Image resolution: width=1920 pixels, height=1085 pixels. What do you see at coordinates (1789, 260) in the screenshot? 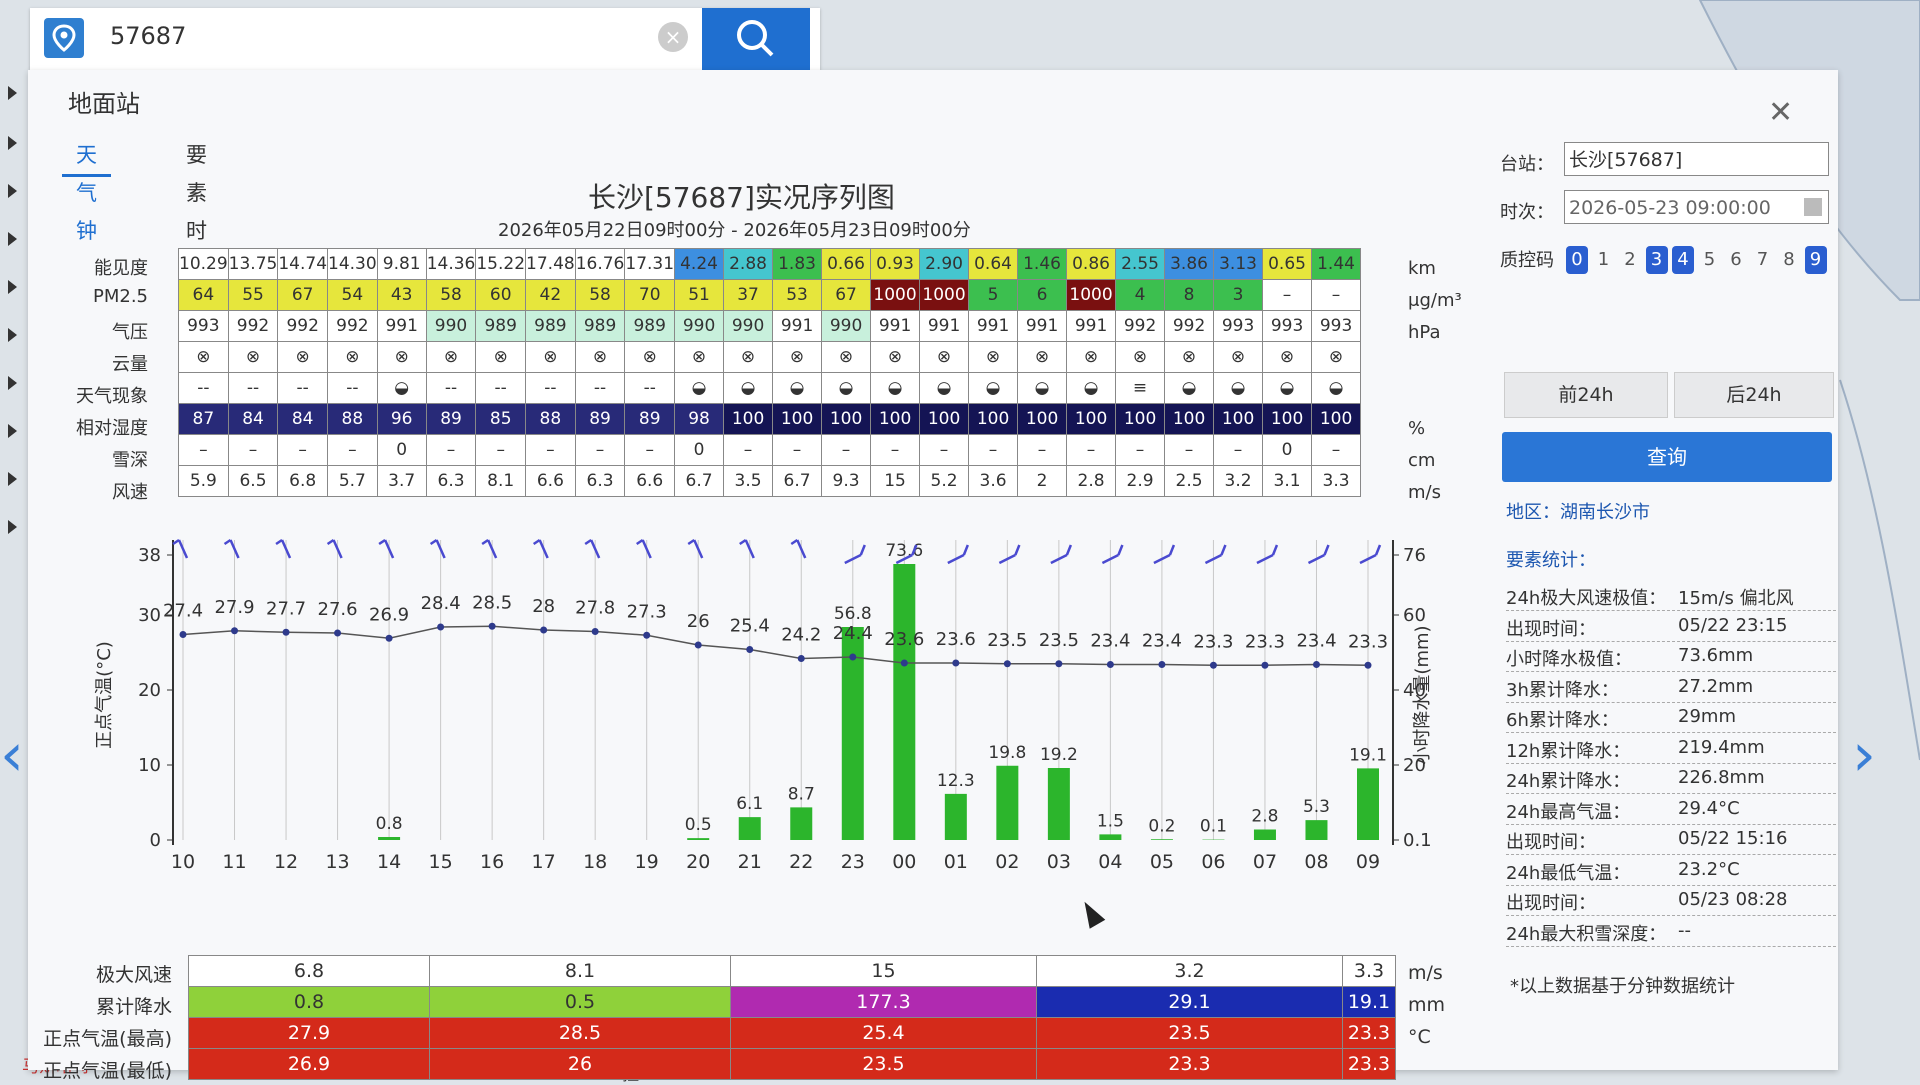
I see `qc-code: 8` at bounding box center [1789, 260].